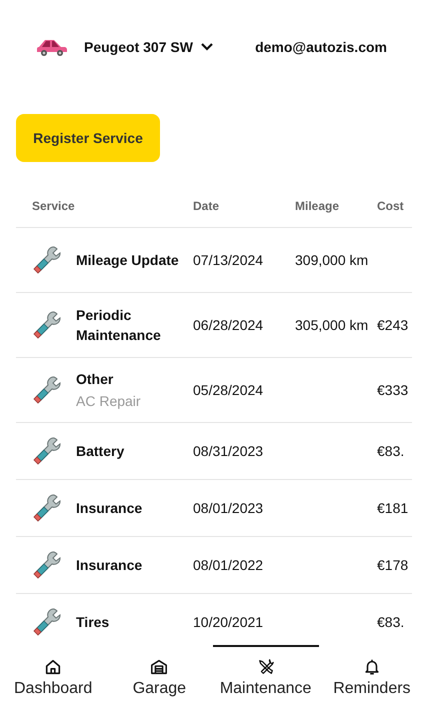  I want to click on nav-tab: Garage, so click(159, 677).